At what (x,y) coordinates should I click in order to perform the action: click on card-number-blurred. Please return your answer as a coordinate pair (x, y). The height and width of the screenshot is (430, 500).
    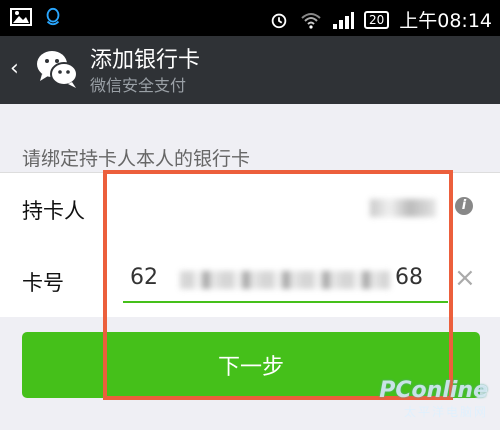
    Looking at the image, I should click on (285, 280).